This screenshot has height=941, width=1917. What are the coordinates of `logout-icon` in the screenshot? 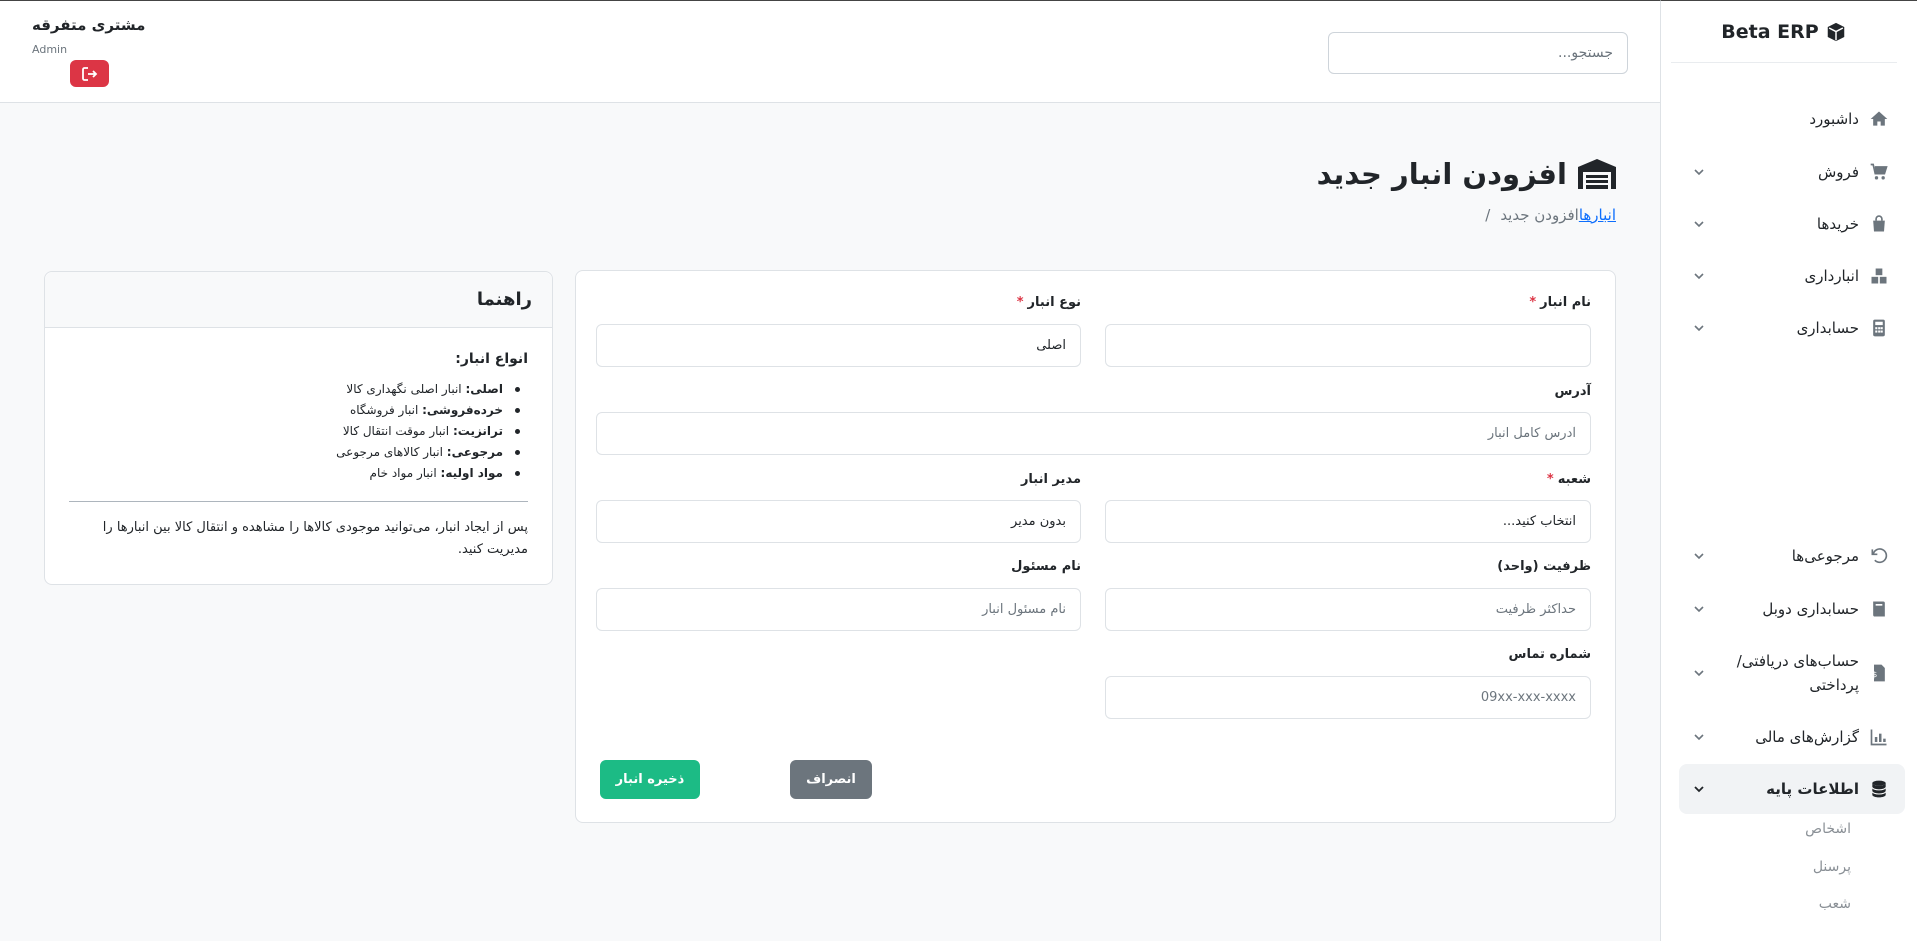 It's located at (89, 73).